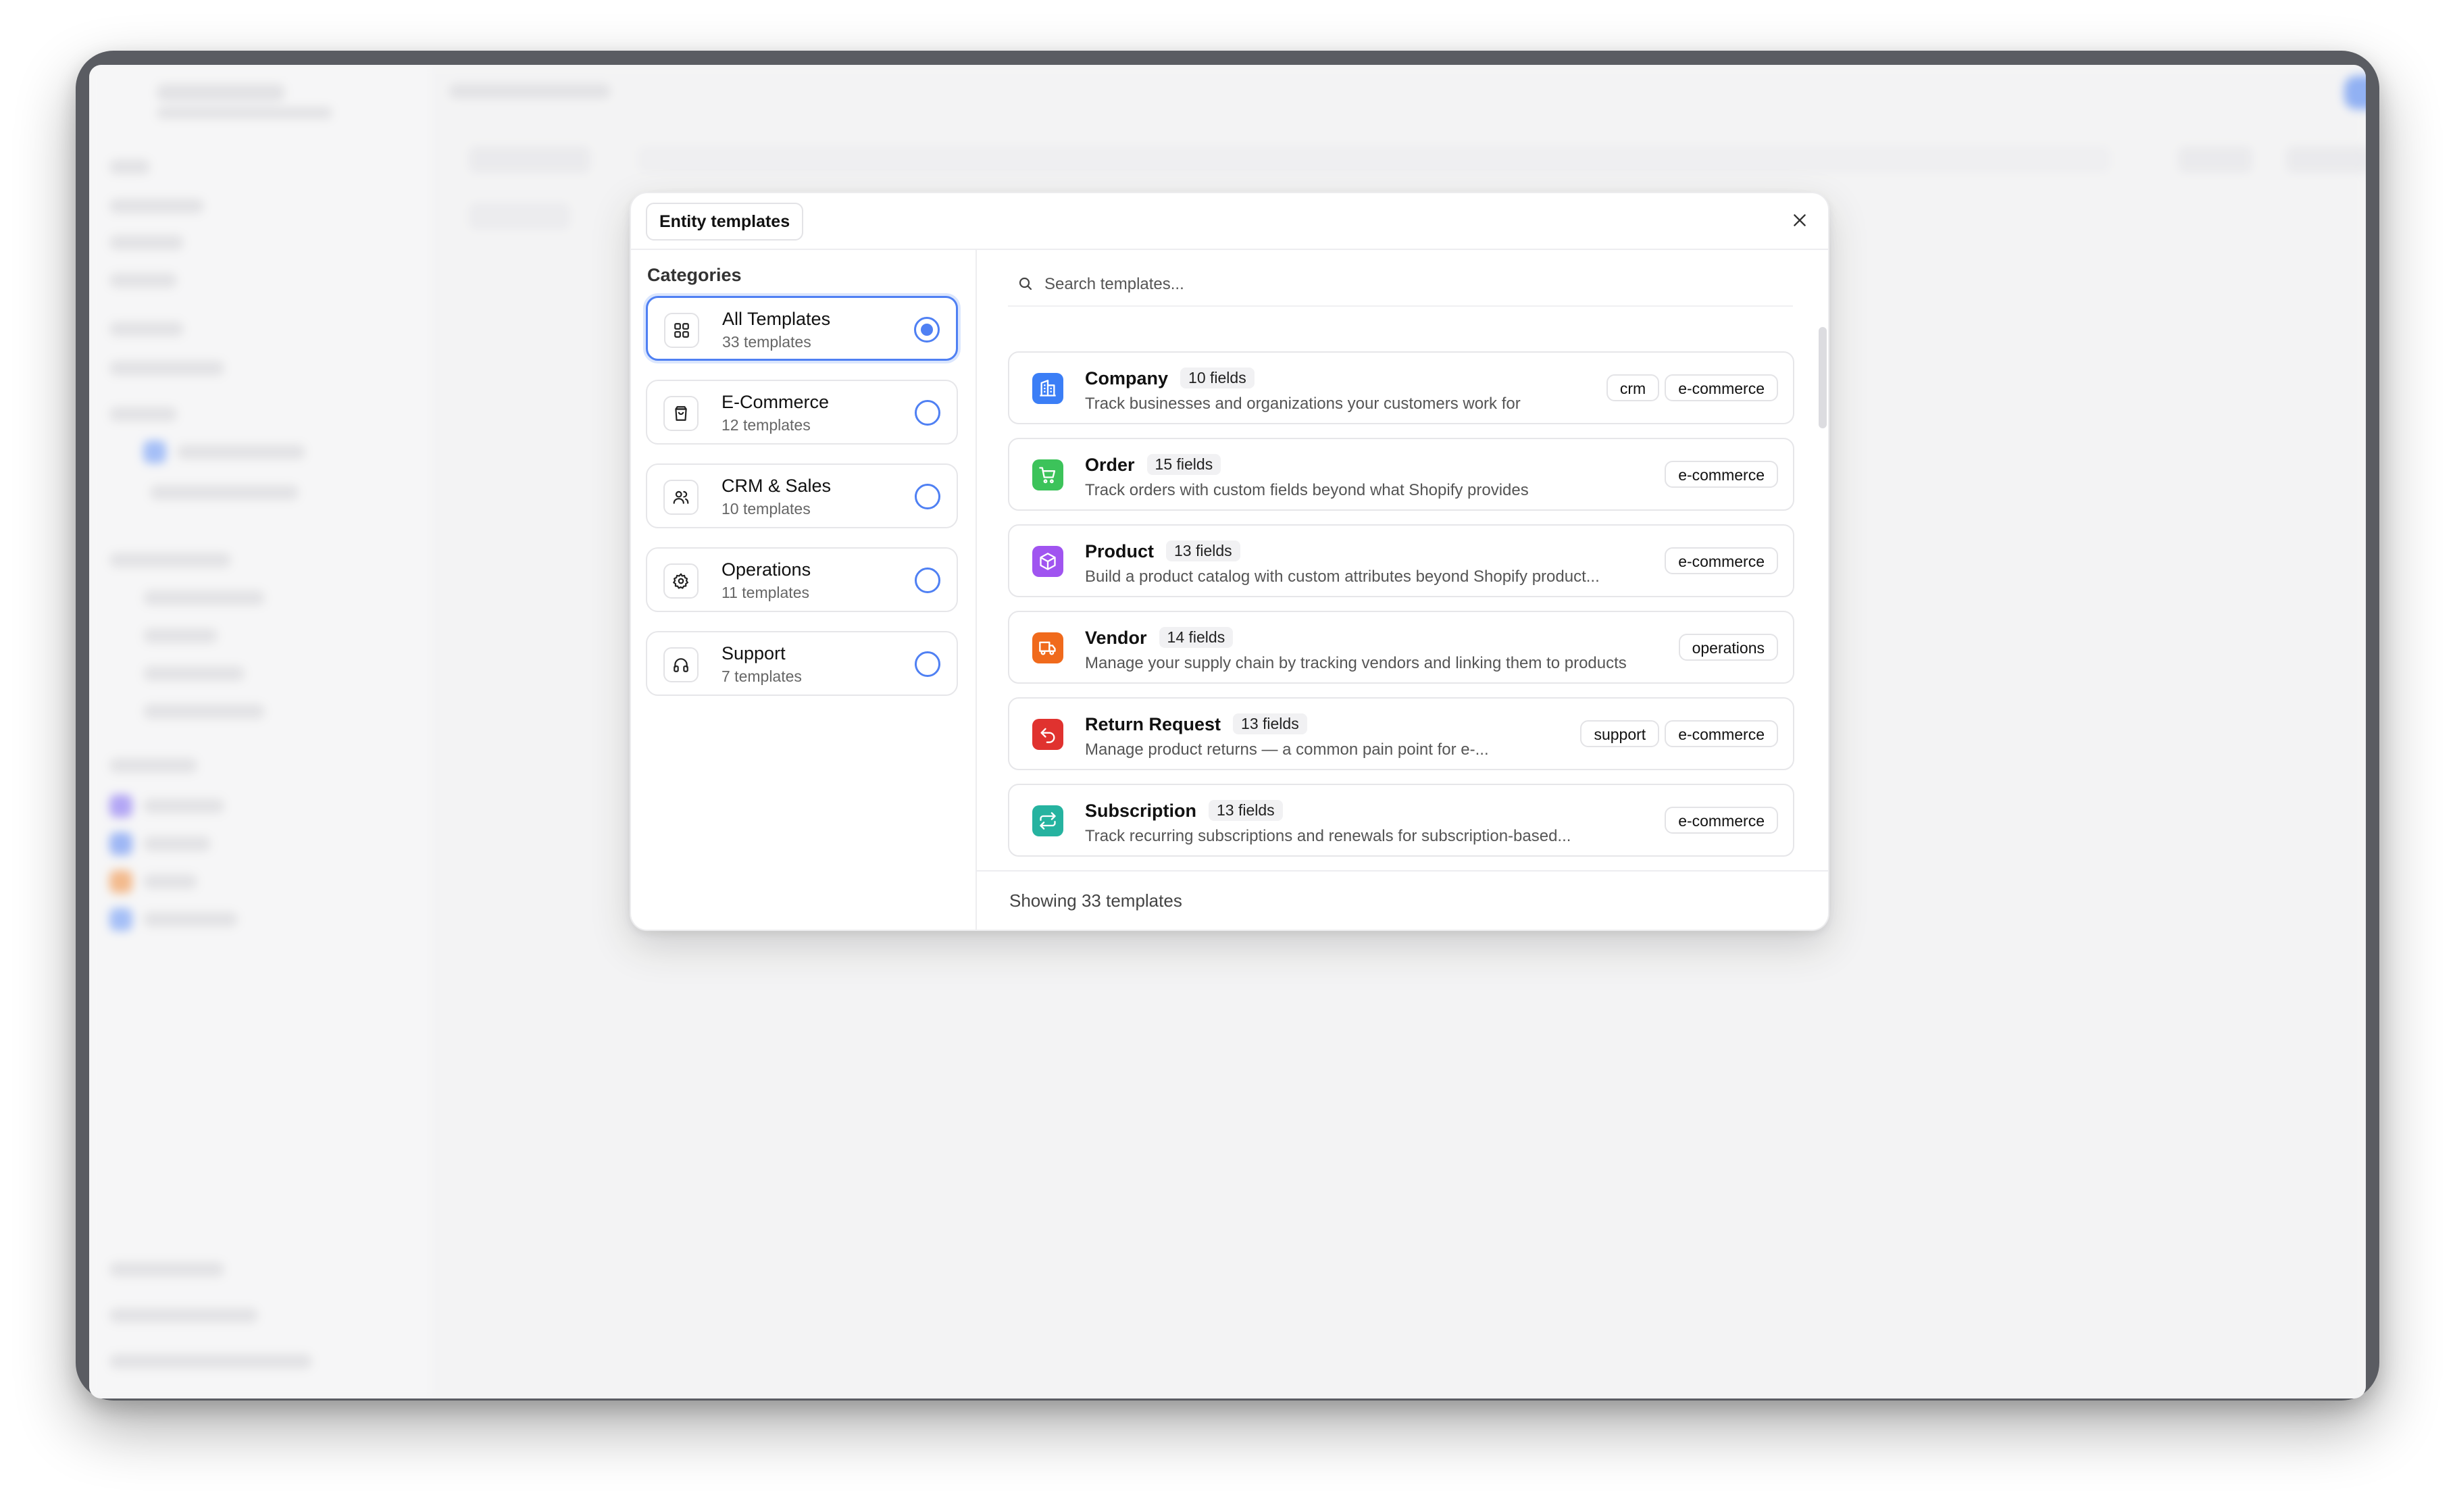  I want to click on category-name: Operations, so click(766, 569).